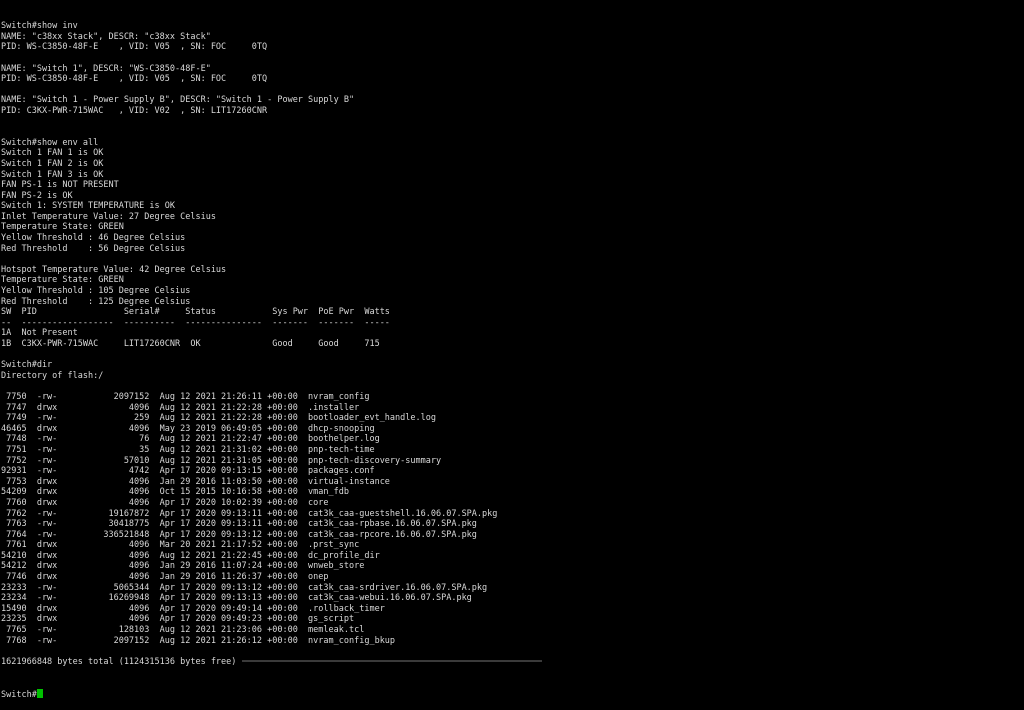 This screenshot has height=710, width=1024. What do you see at coordinates (93, 238) in the screenshot?
I see `terminal-line: Yellow Threshold : 46 Degree Celsius` at bounding box center [93, 238].